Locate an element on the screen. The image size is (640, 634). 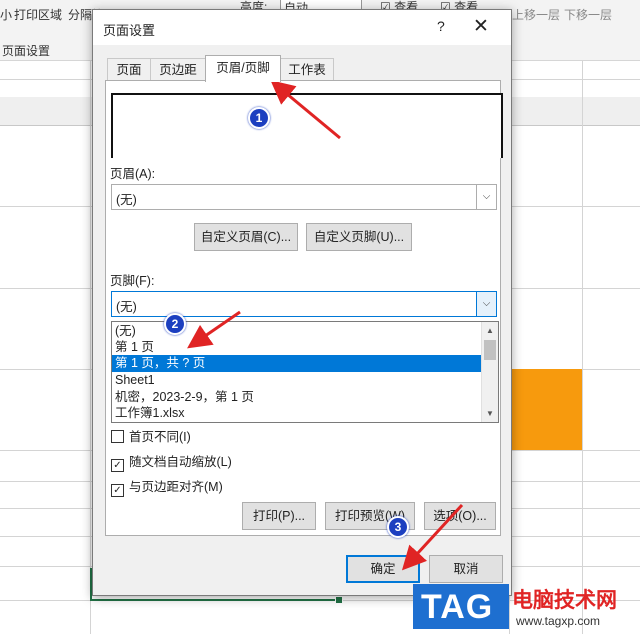
watermark-url: www.tagxp.com is located at coordinates (558, 621).